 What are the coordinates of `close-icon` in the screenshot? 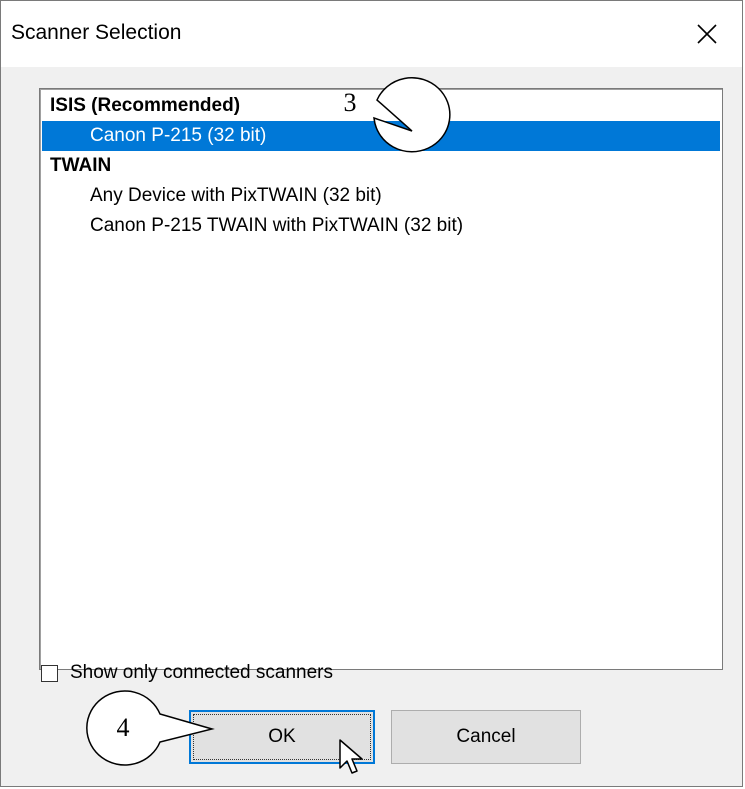 It's located at (707, 34).